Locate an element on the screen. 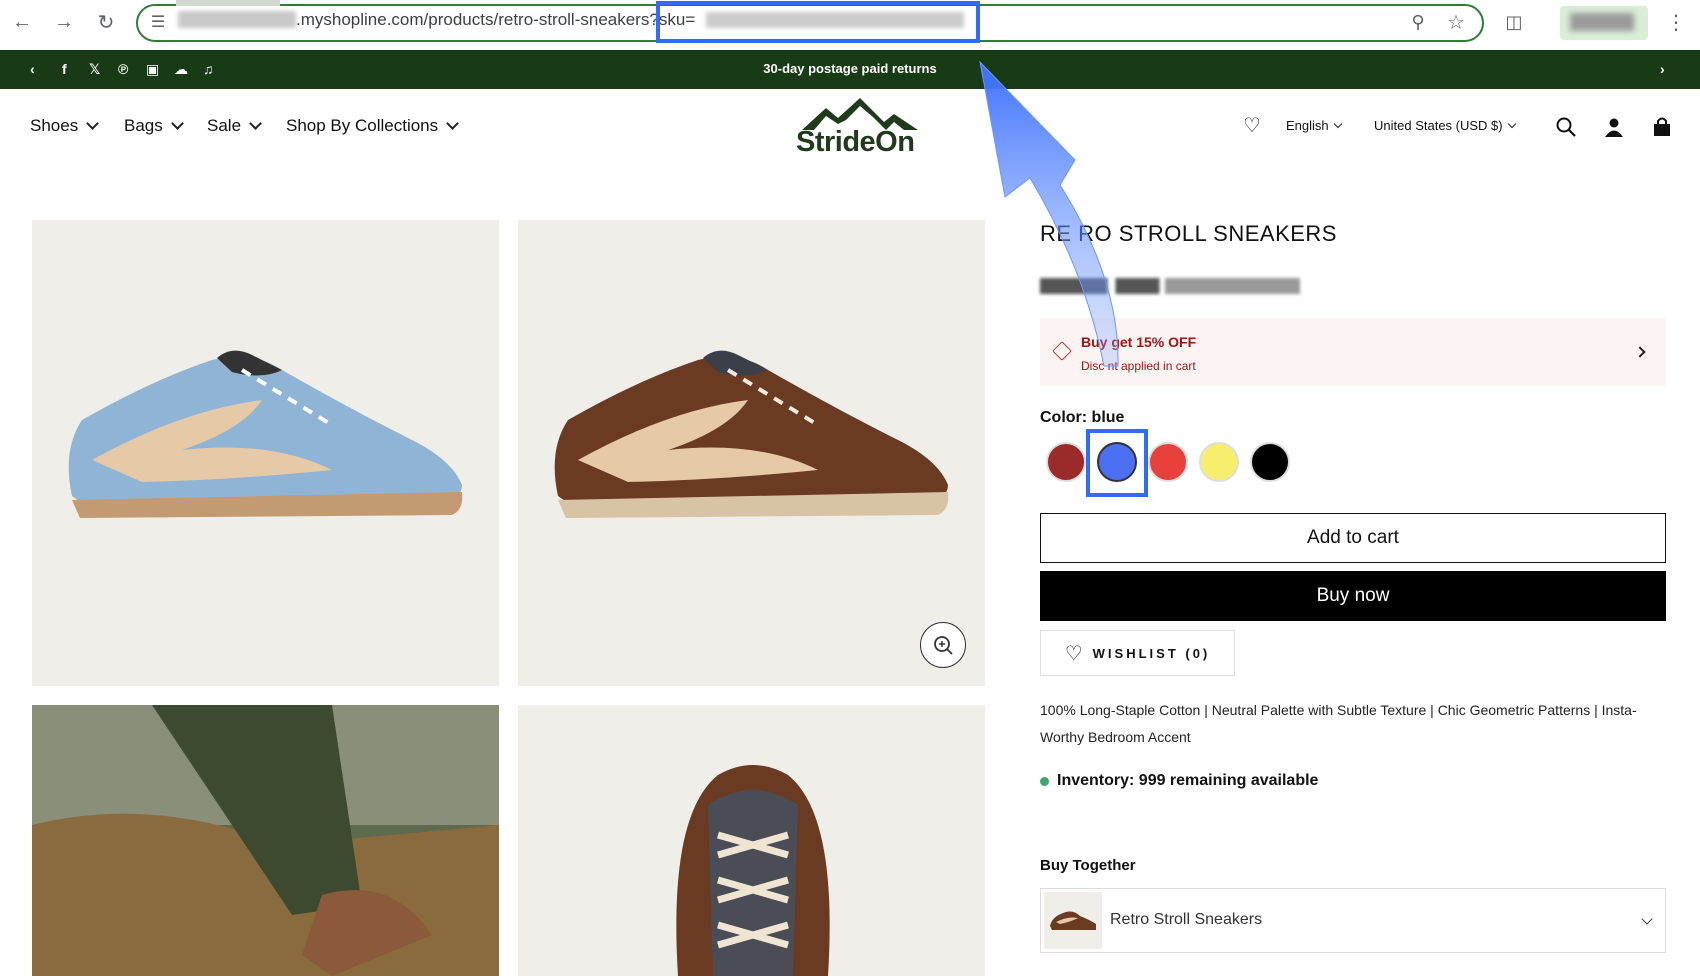  swatch-red-brown is located at coordinates (1066, 462).